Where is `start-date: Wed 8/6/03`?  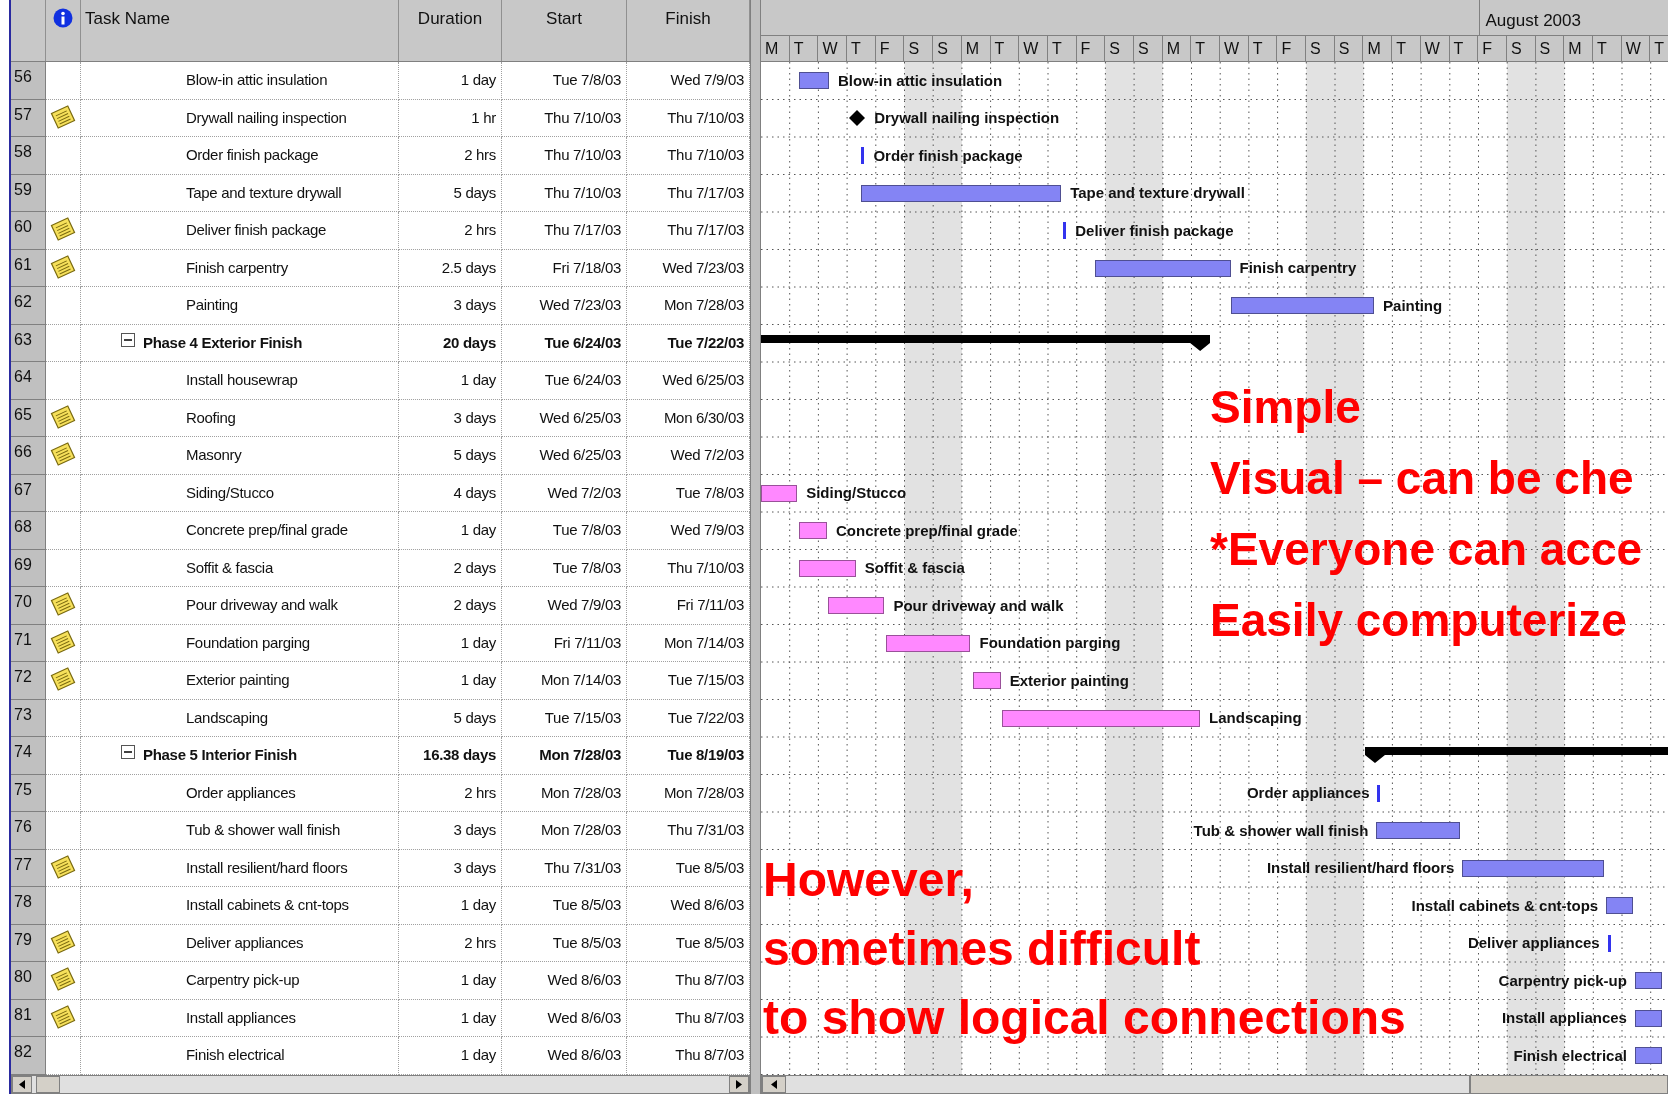 start-date: Wed 8/6/03 is located at coordinates (564, 981).